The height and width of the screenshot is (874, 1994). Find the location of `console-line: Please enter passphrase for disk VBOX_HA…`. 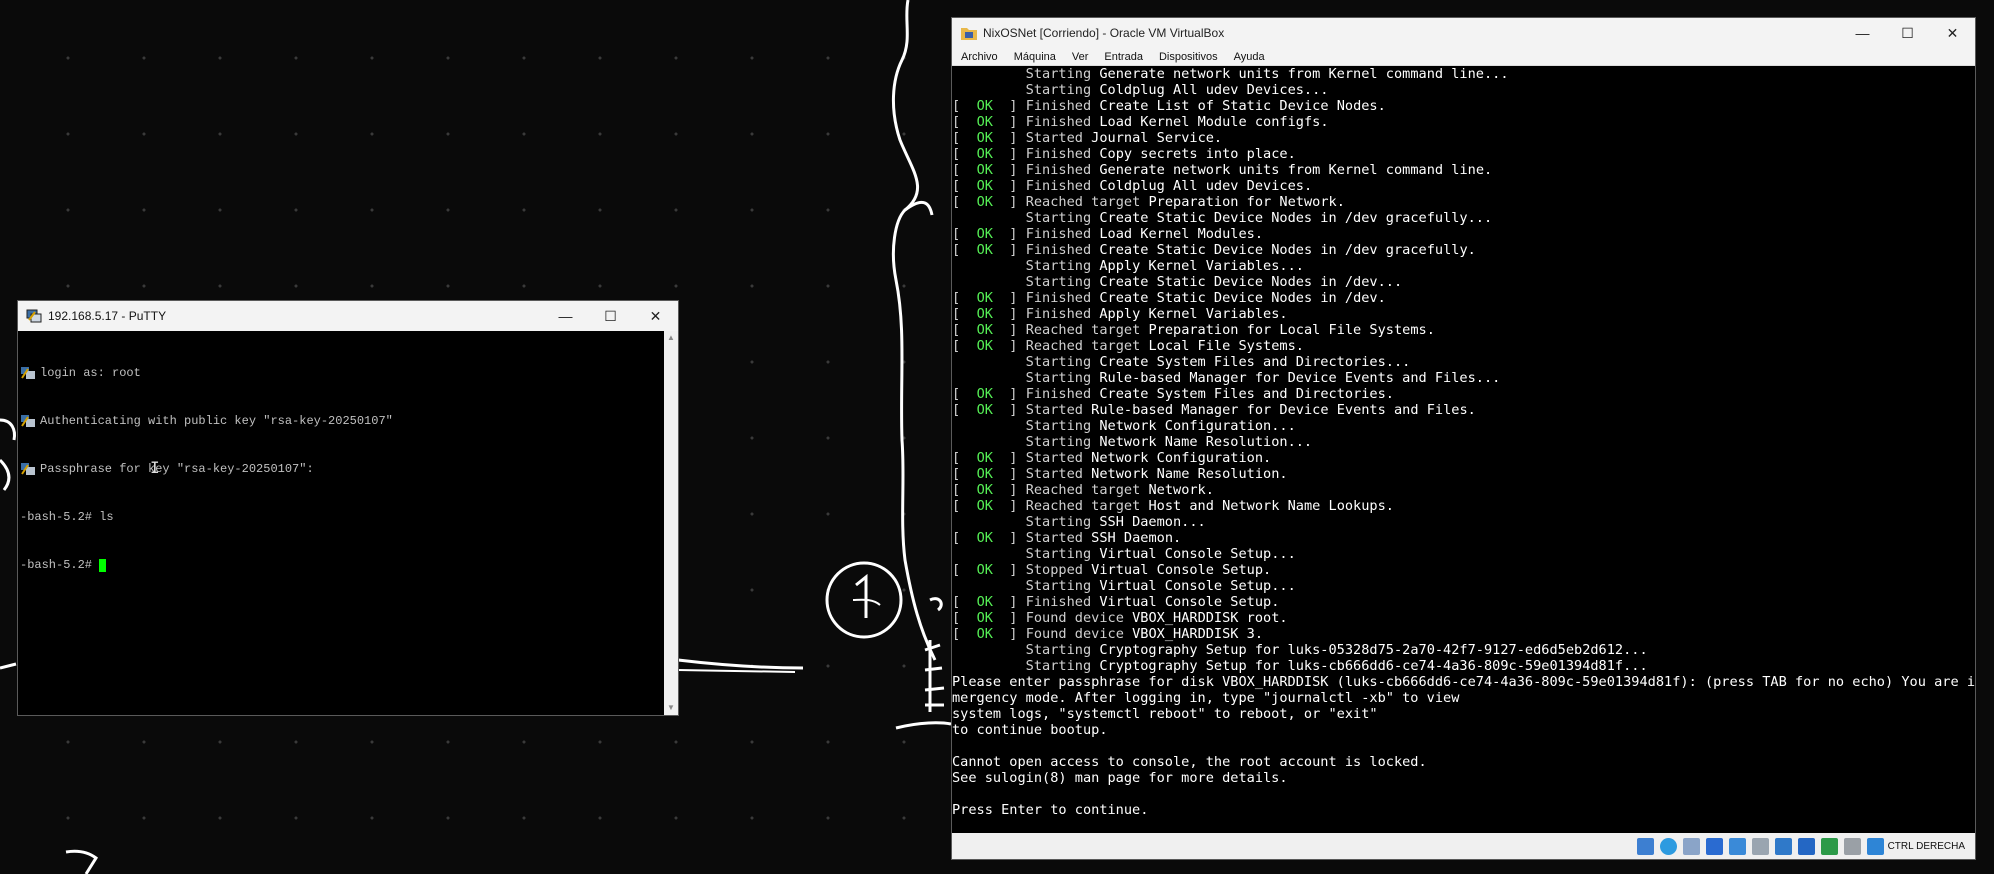

console-line: Please enter passphrase for disk VBOX_HA… is located at coordinates (1463, 682).